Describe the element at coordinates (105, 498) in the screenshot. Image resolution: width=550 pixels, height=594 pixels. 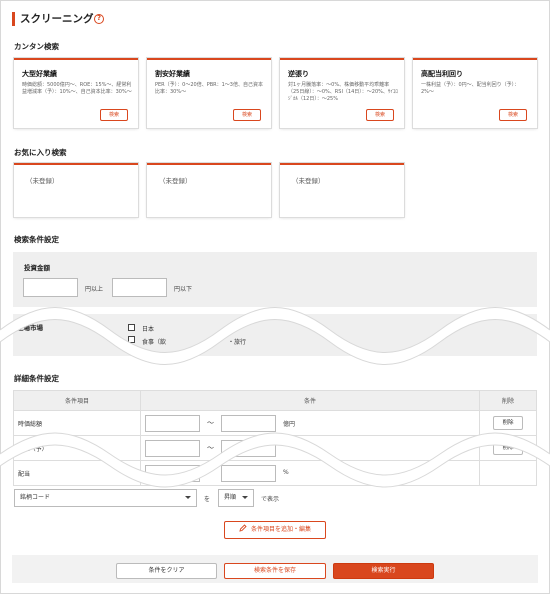
I see `sort-field-select: 銘柄コード` at that location.